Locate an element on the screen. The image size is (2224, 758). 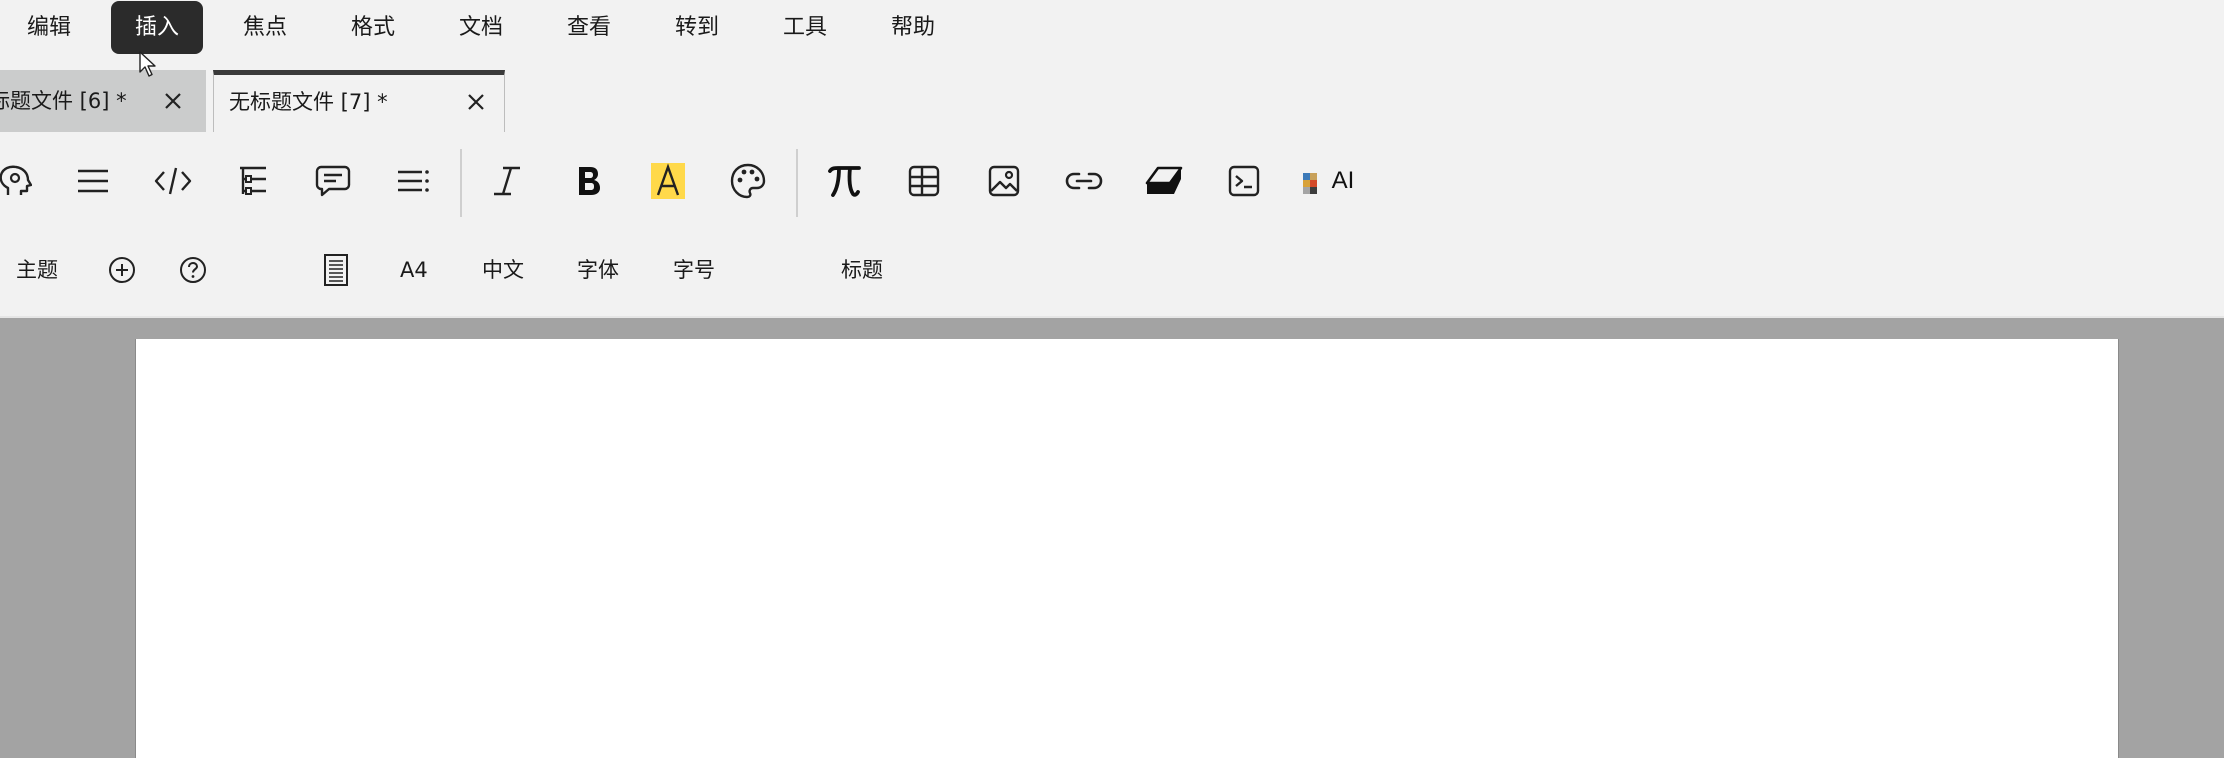
ai-button: AI is located at coordinates (1327, 181).